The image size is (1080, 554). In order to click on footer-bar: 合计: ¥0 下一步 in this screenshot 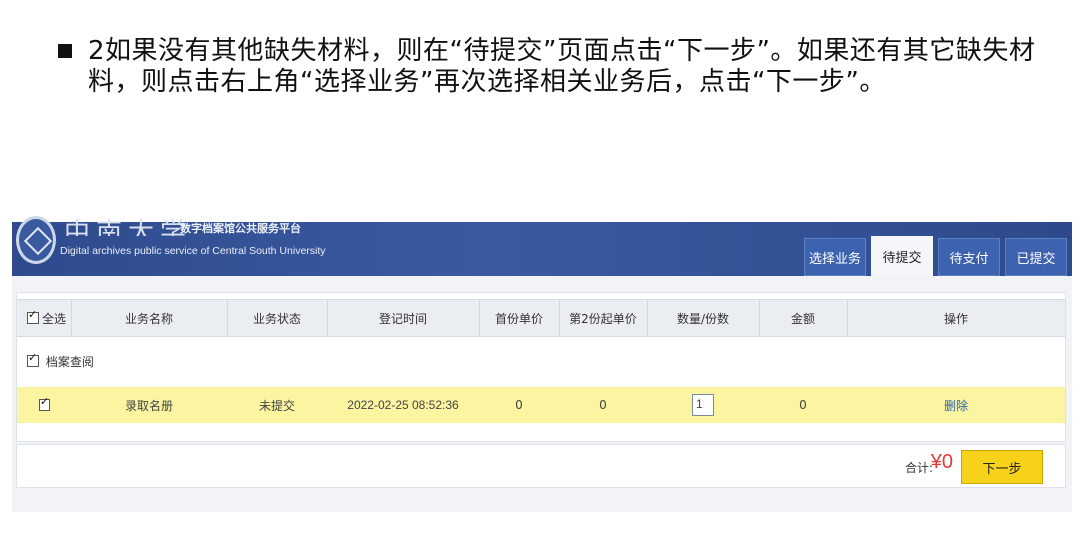, I will do `click(541, 466)`.